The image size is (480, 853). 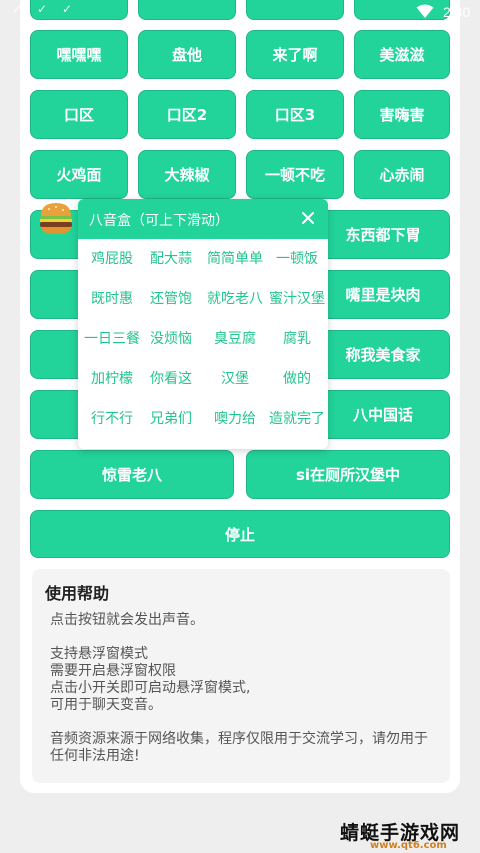 I want to click on popup-item: 臭豆腐, so click(x=235, y=339).